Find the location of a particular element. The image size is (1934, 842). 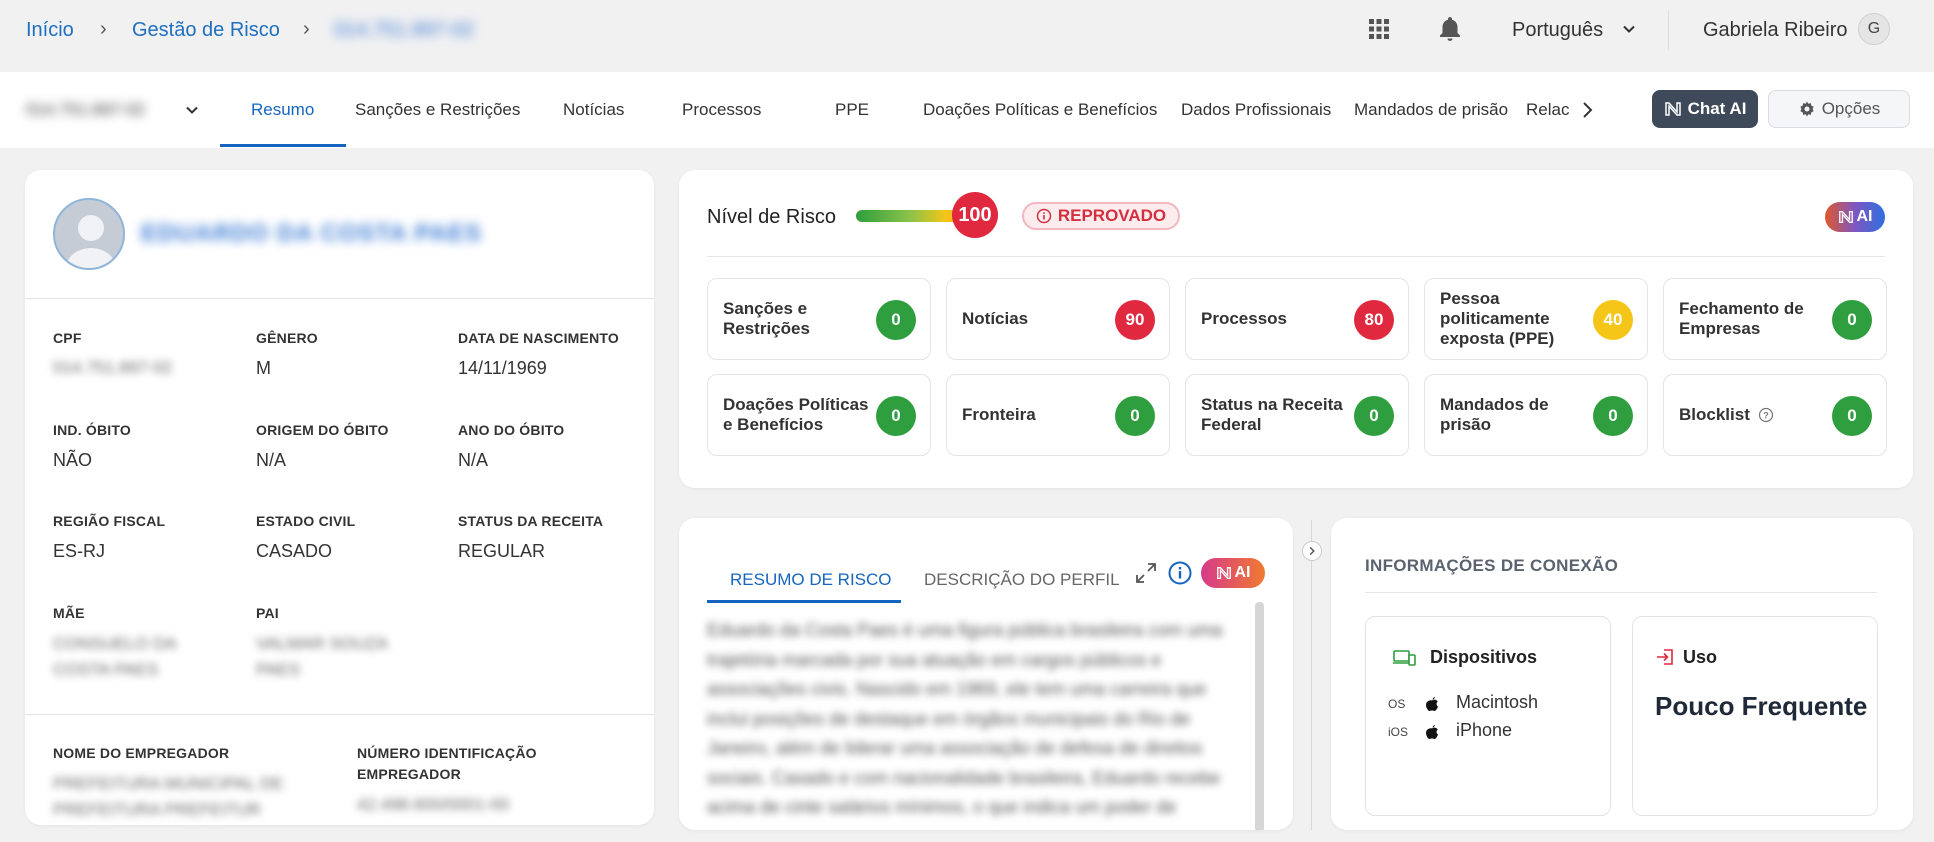

tab-dados-profissionais: Dados Profissionais is located at coordinates (1256, 110).